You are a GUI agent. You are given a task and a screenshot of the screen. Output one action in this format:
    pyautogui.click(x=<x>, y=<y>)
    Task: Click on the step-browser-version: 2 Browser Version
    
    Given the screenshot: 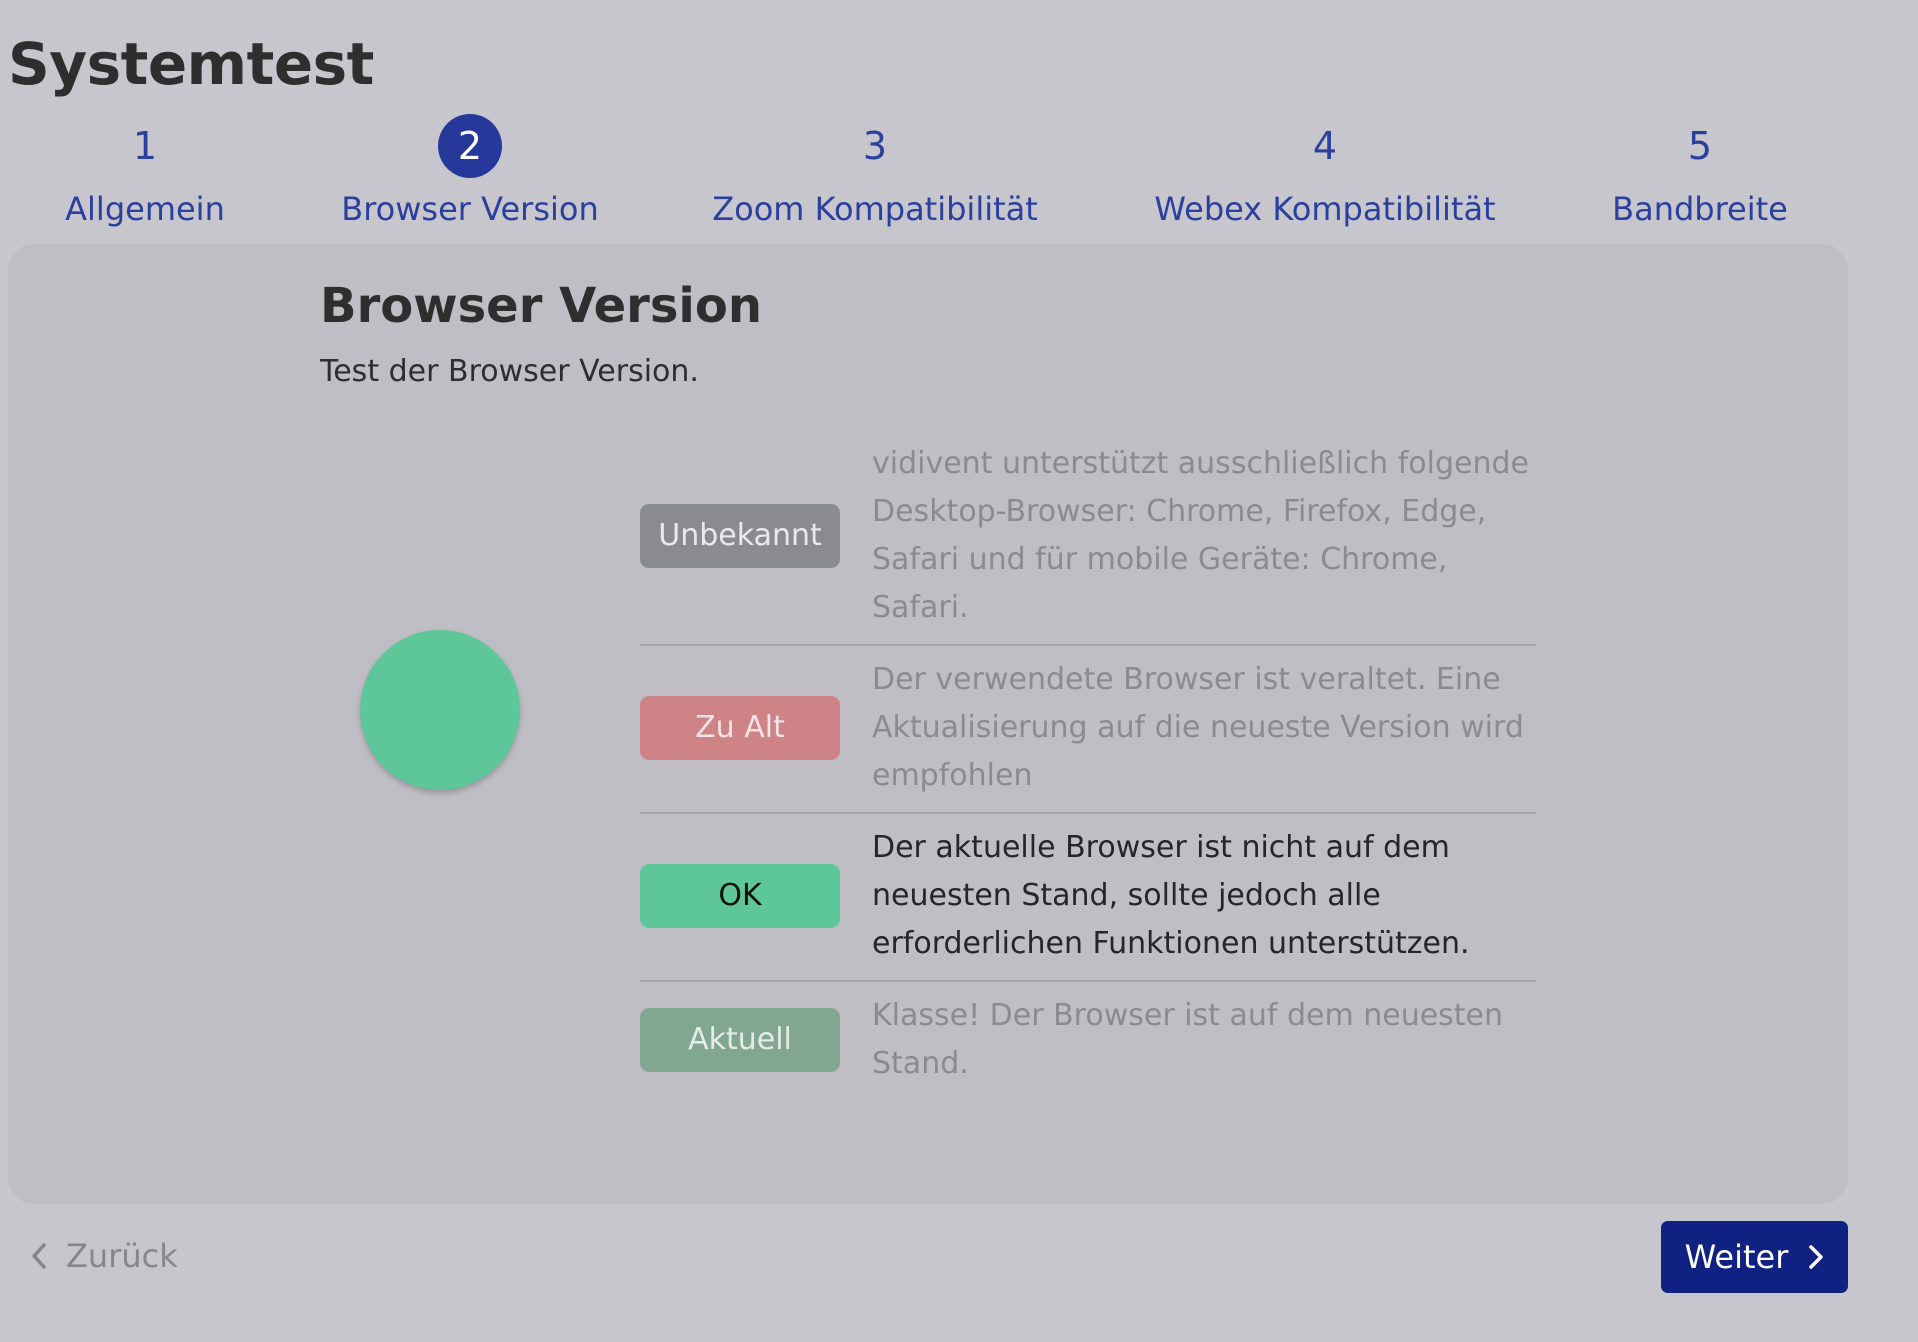 What is the action you would take?
    pyautogui.click(x=470, y=171)
    